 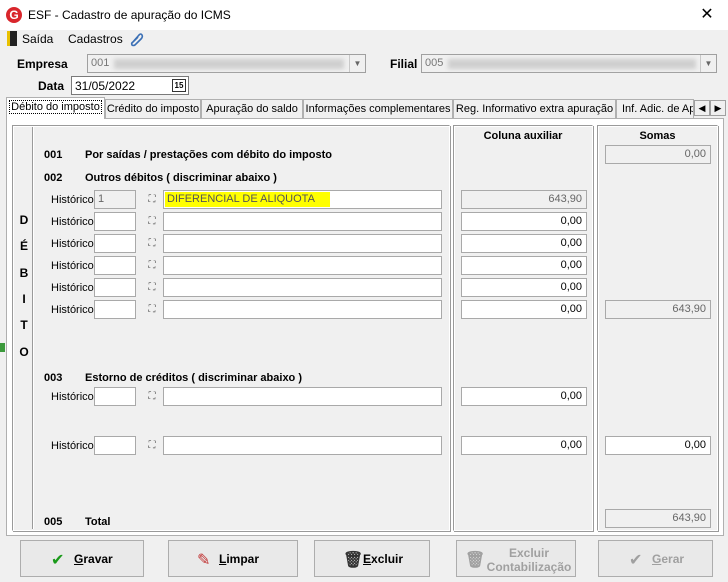 I want to click on coluna-auxiliar-header: Coluna auxiliar, so click(x=523, y=136).